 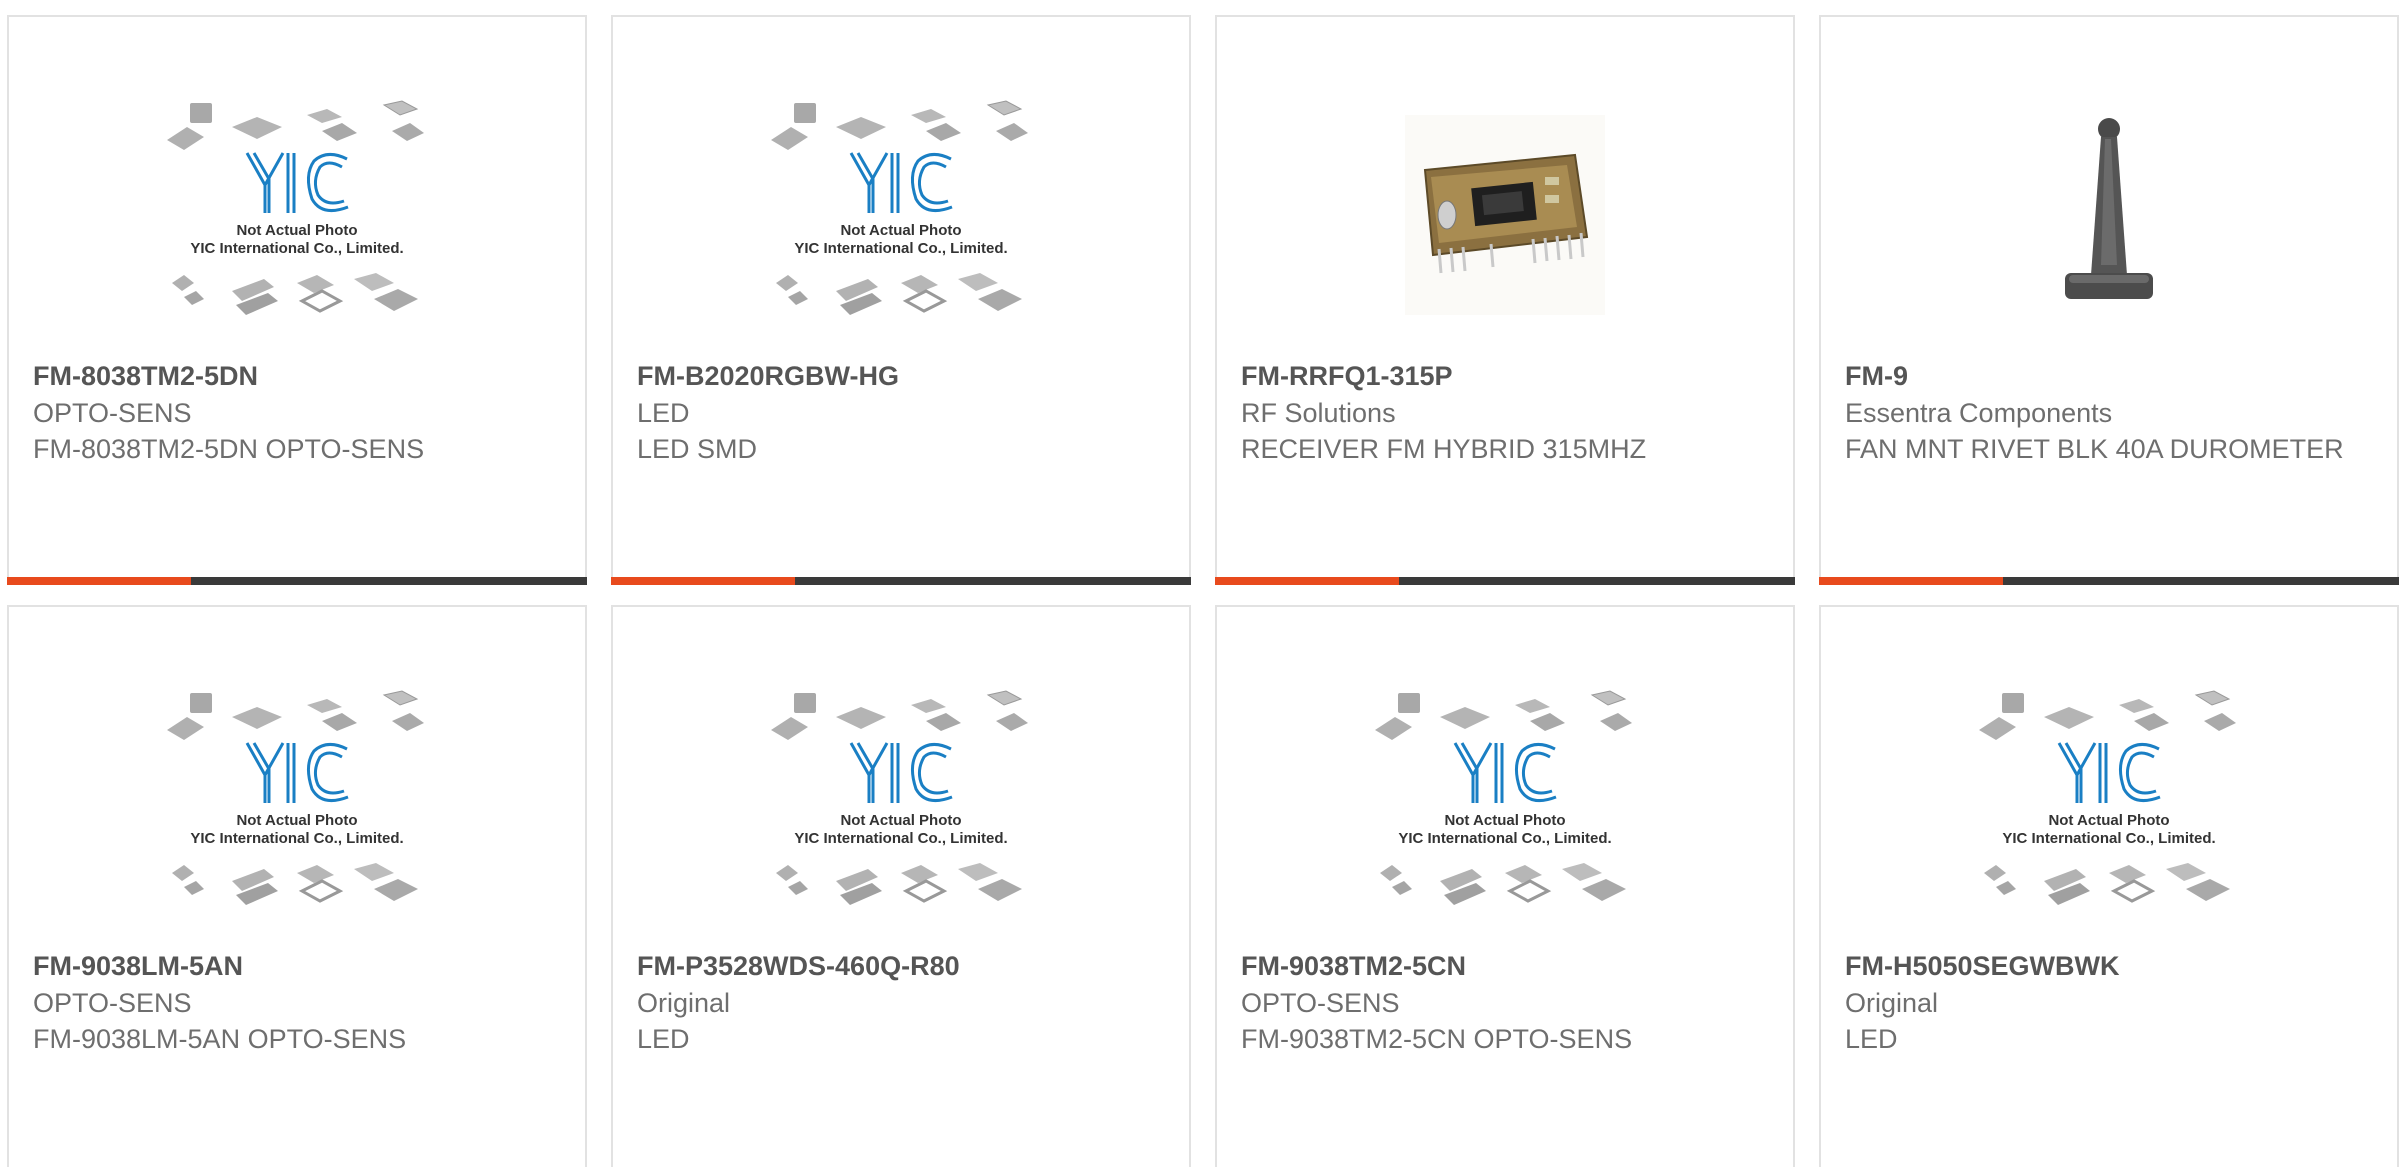 What do you see at coordinates (2111, 966) in the screenshot?
I see `part-number: FM-H5050SEGWBWK` at bounding box center [2111, 966].